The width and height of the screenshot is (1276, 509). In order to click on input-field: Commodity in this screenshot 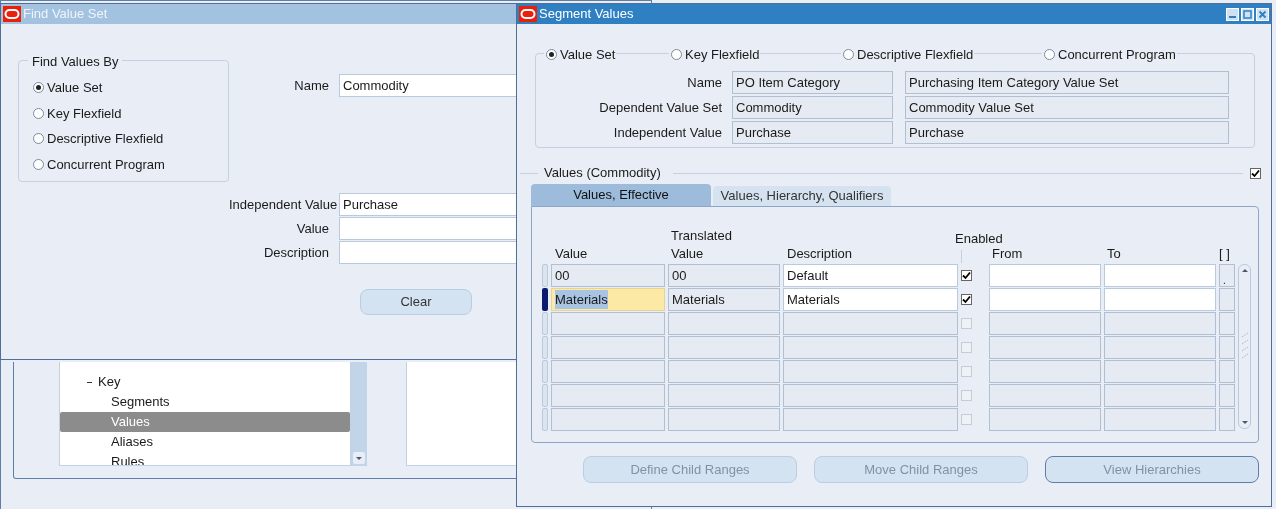, I will do `click(428, 85)`.